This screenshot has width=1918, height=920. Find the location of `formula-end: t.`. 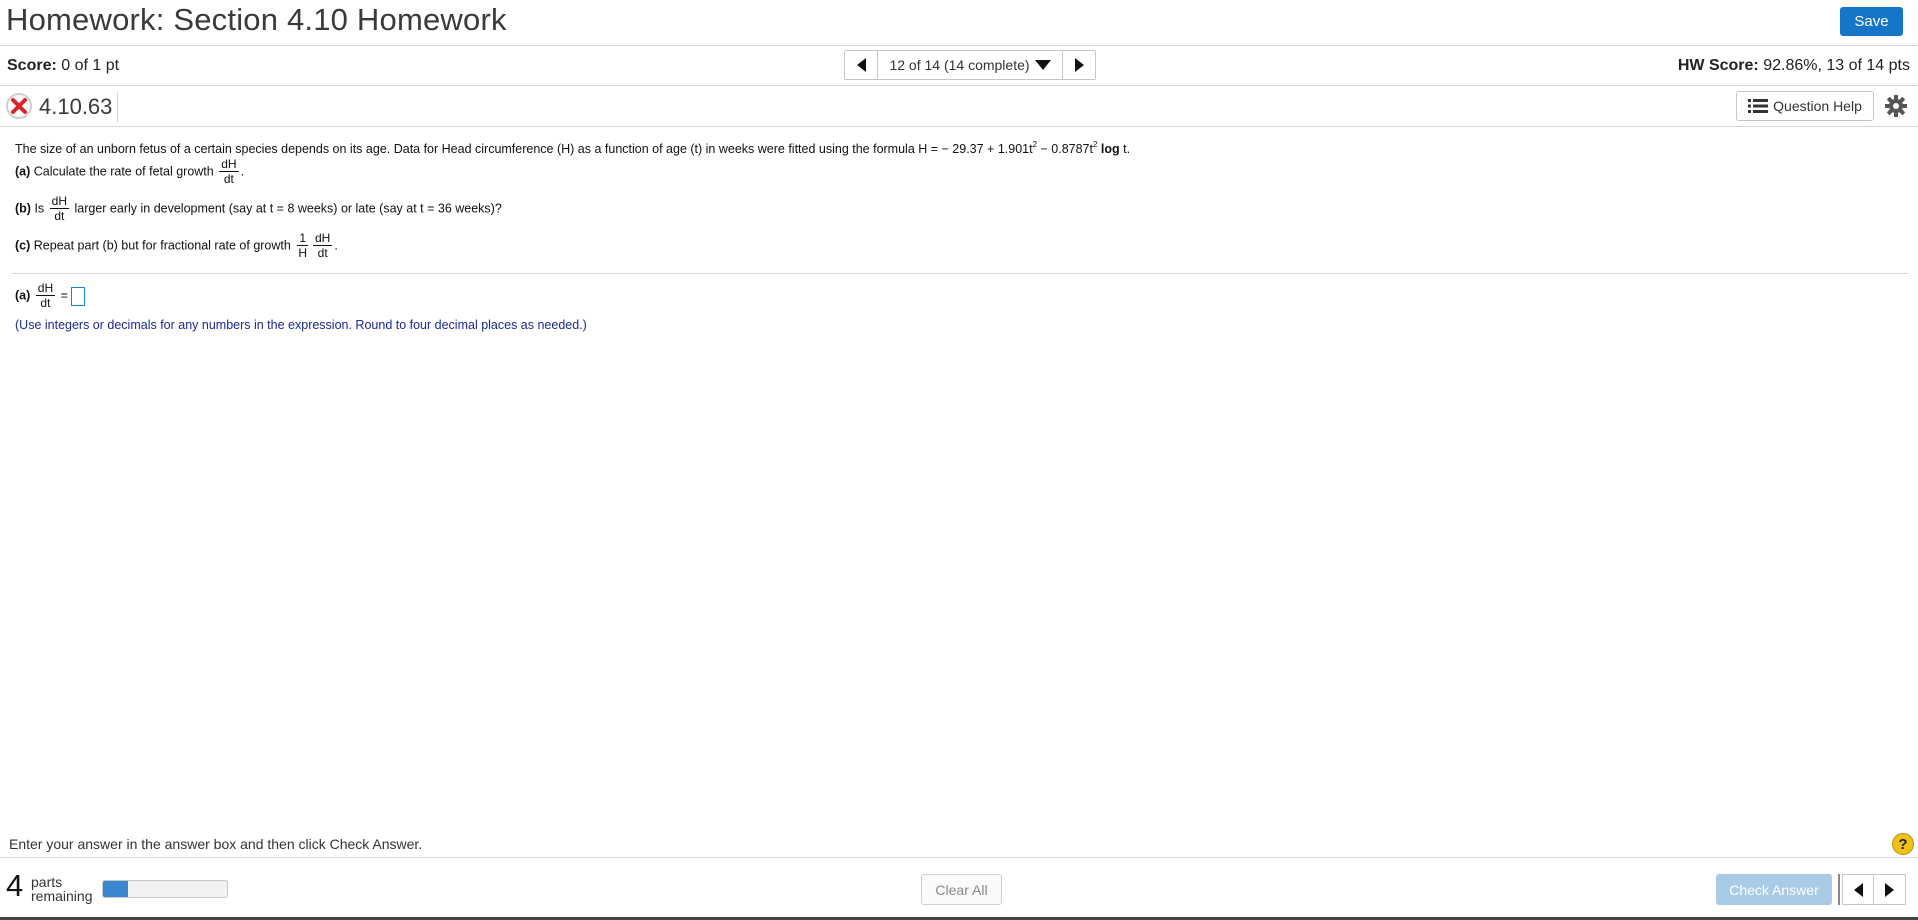

formula-end: t. is located at coordinates (1125, 149).